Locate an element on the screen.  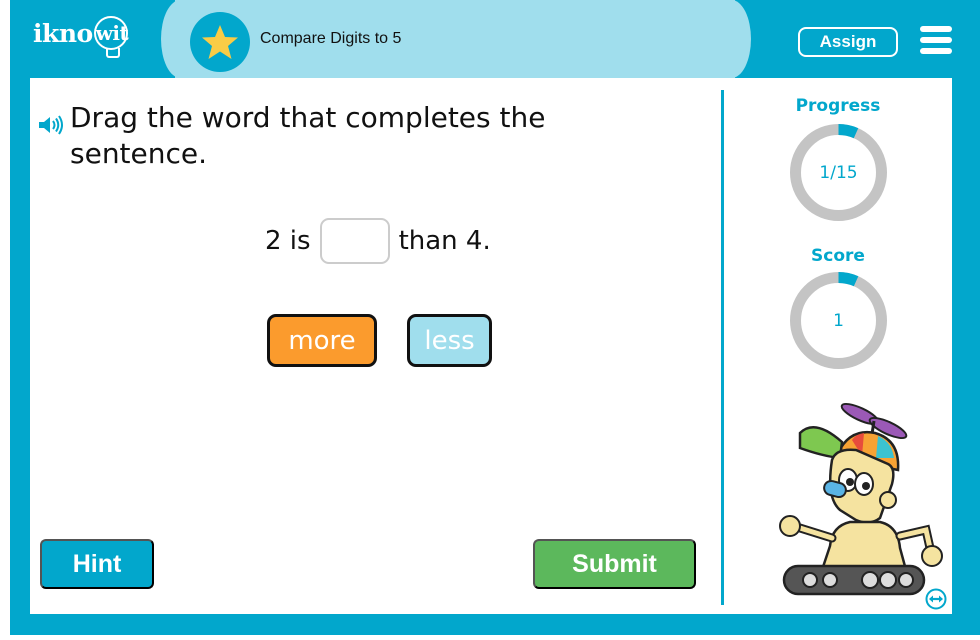
sentence-before: 2 is is located at coordinates (288, 241).